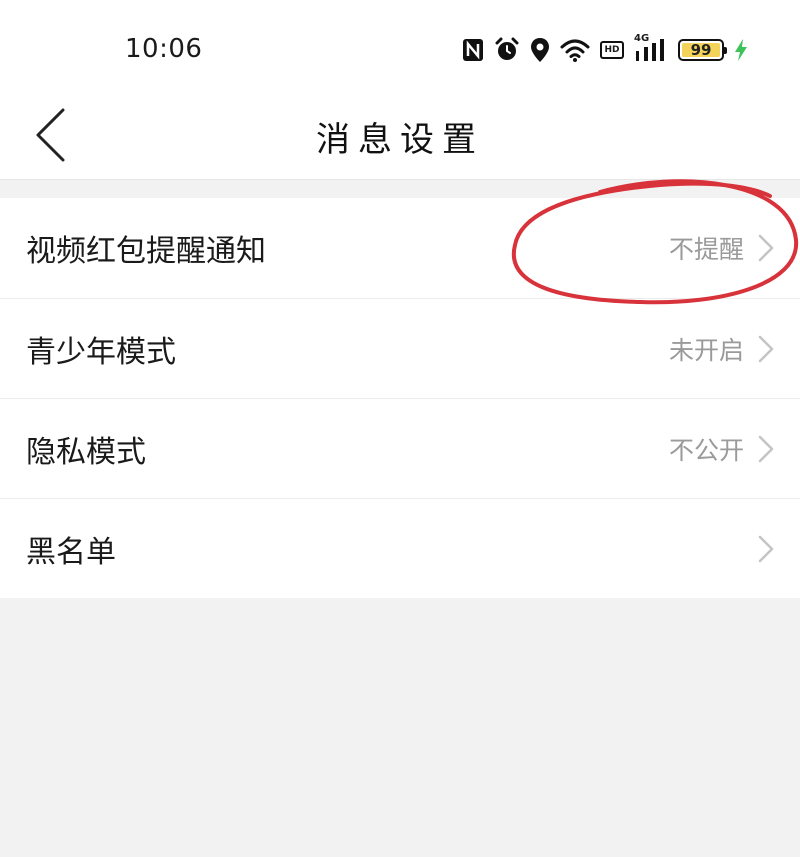 The image size is (800, 857). What do you see at coordinates (507, 50) in the screenshot?
I see `alarm-icon` at bounding box center [507, 50].